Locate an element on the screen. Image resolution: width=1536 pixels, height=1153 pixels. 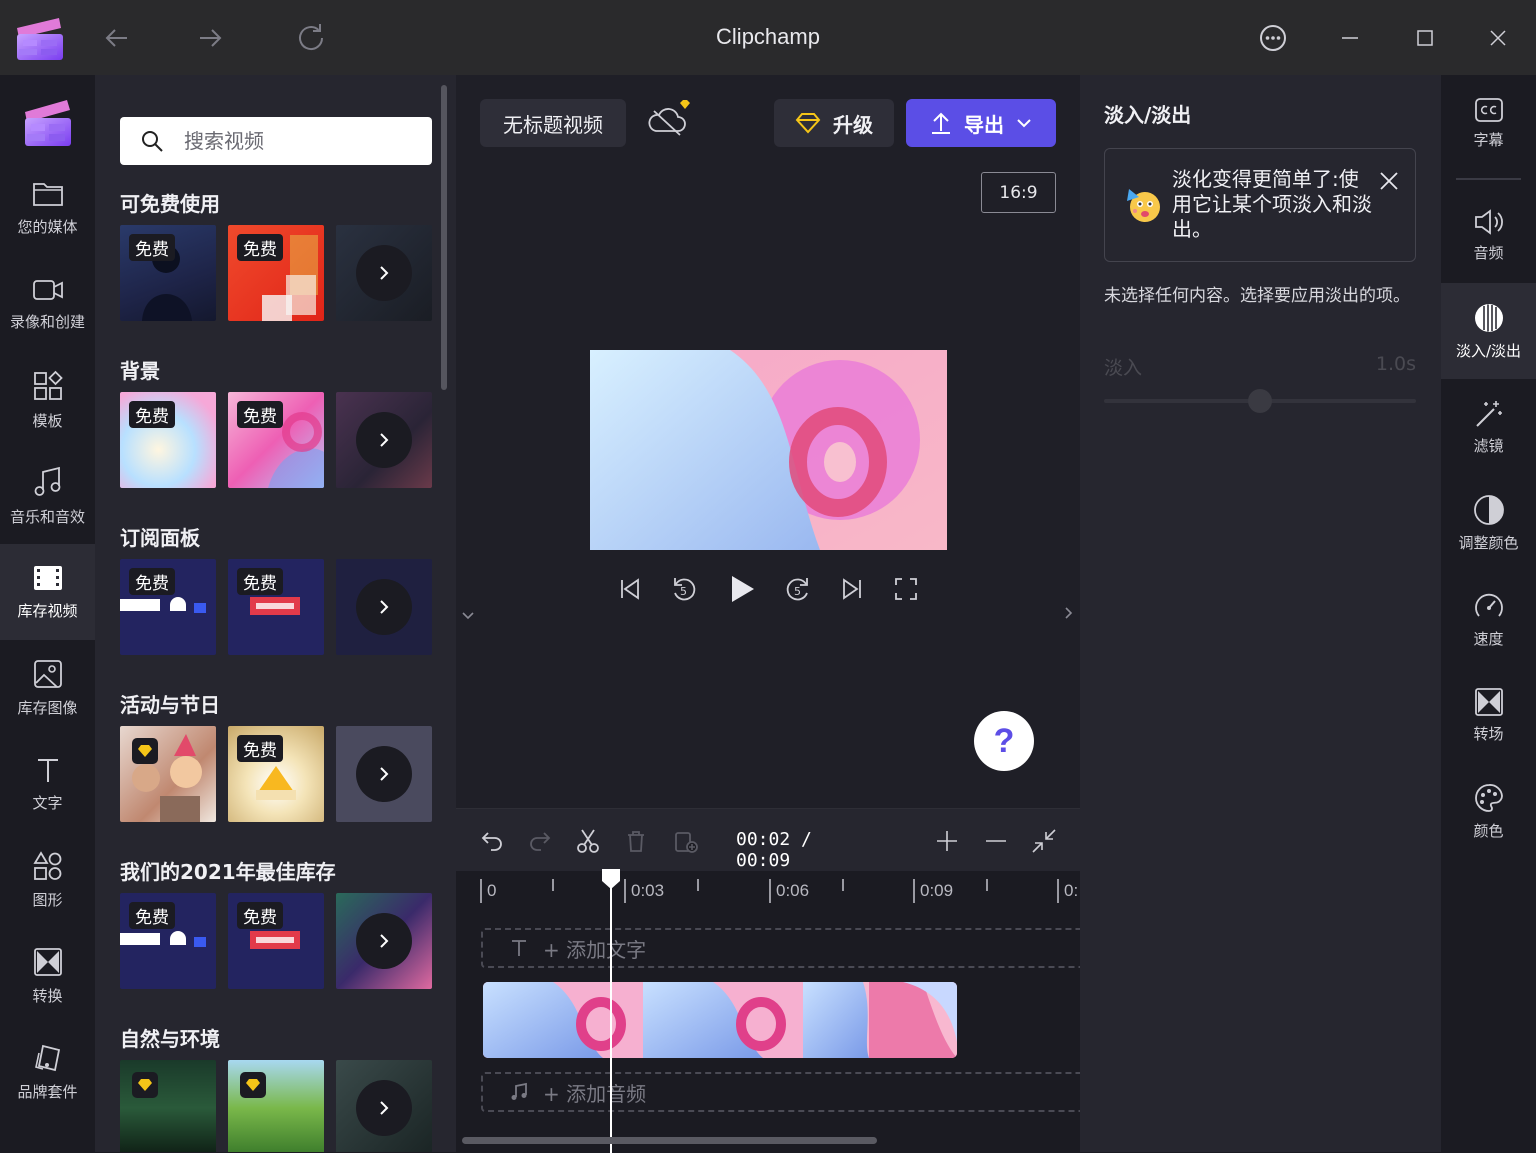
nav-record-create: 录像和创建 is located at coordinates (47, 304).